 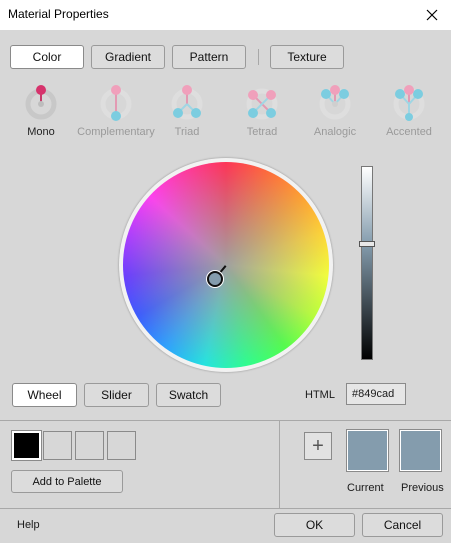 What do you see at coordinates (307, 57) in the screenshot?
I see `tab-texture: Texture` at bounding box center [307, 57].